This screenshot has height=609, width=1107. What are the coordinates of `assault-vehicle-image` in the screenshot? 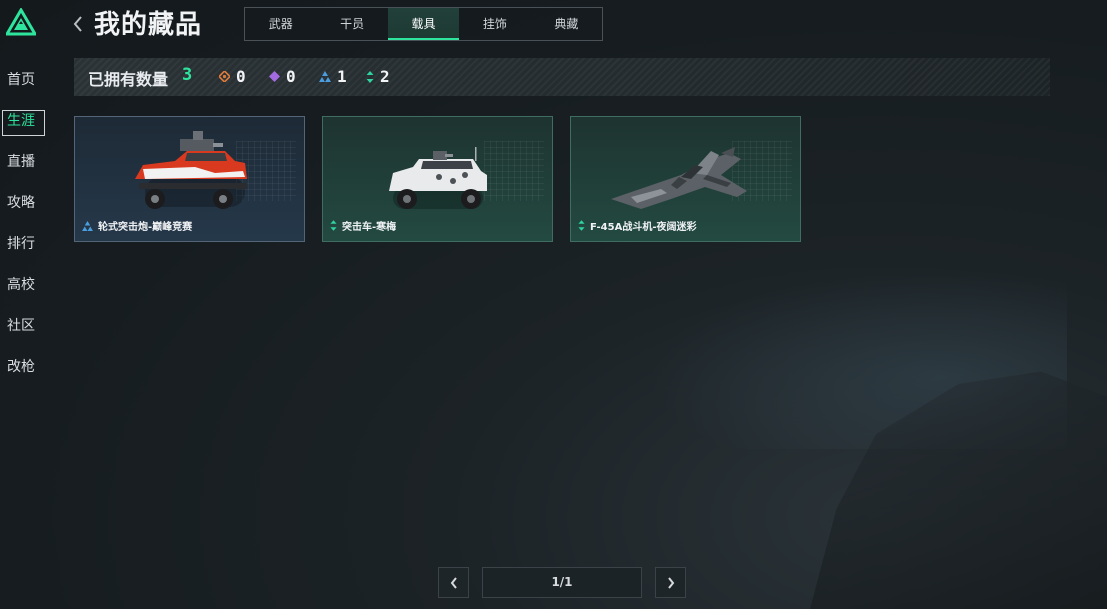 It's located at (438, 178).